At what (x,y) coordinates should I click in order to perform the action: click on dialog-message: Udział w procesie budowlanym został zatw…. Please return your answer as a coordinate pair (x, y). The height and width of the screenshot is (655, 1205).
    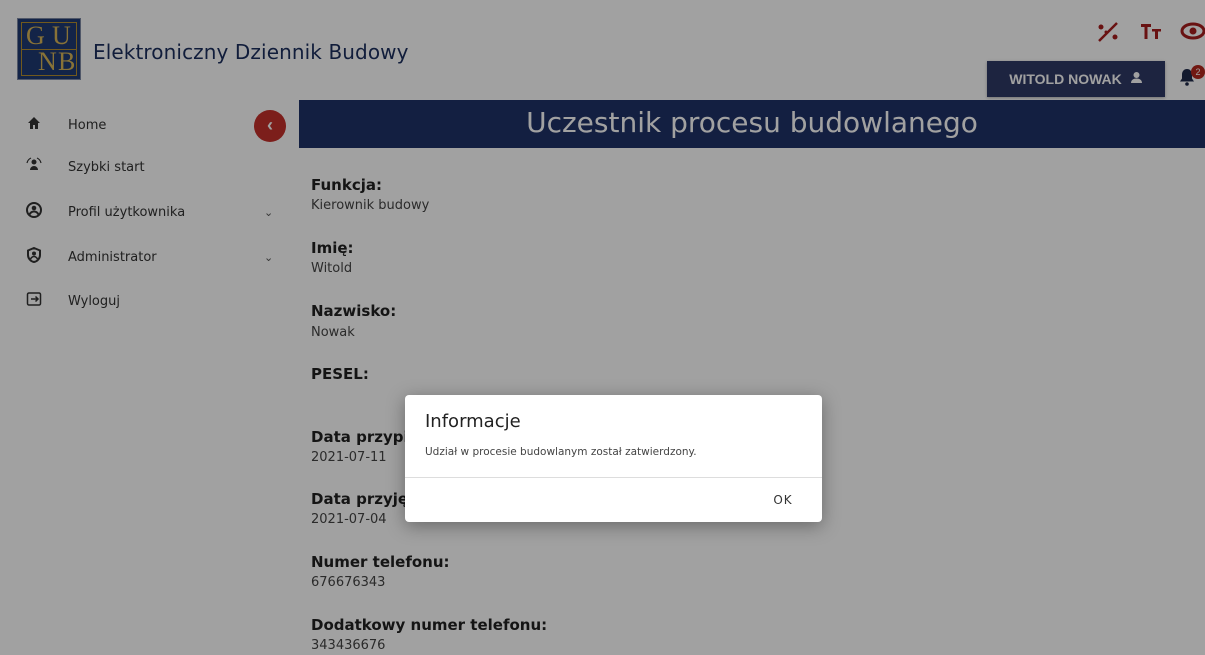
    Looking at the image, I should click on (561, 452).